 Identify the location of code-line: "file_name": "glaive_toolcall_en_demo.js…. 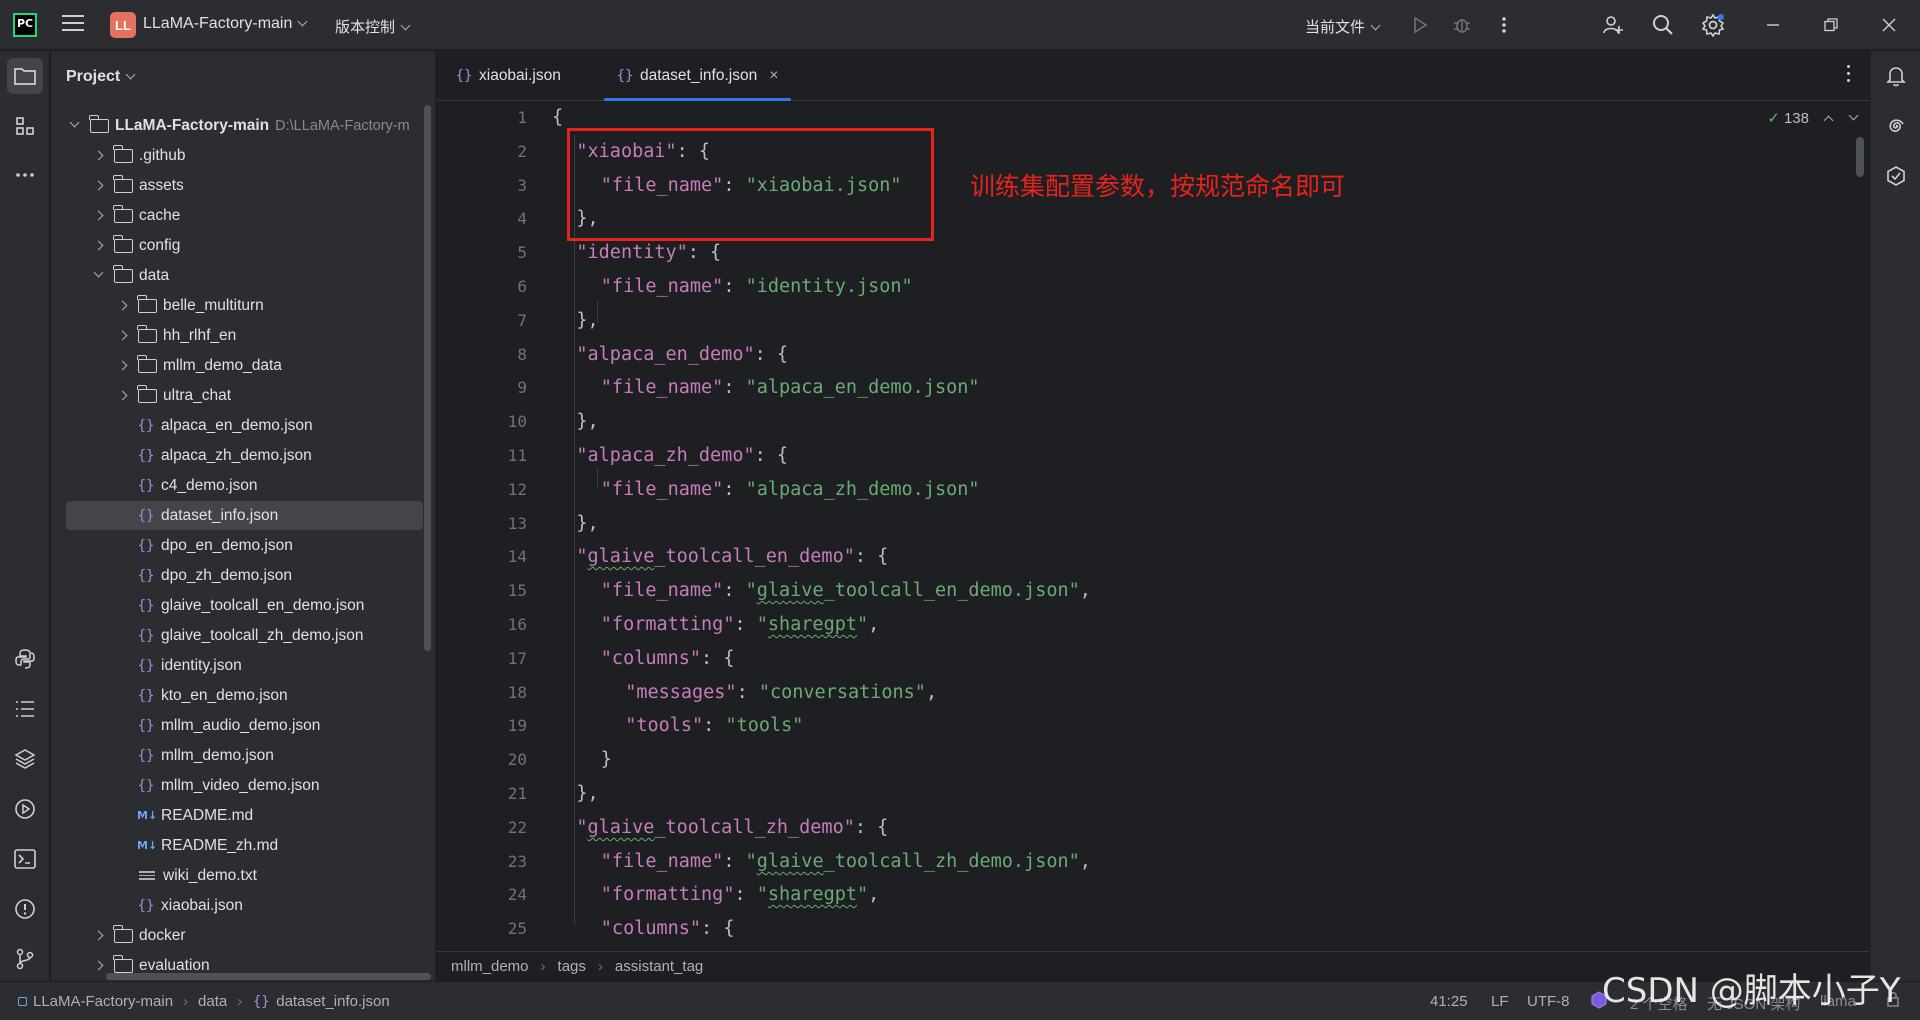
(846, 591).